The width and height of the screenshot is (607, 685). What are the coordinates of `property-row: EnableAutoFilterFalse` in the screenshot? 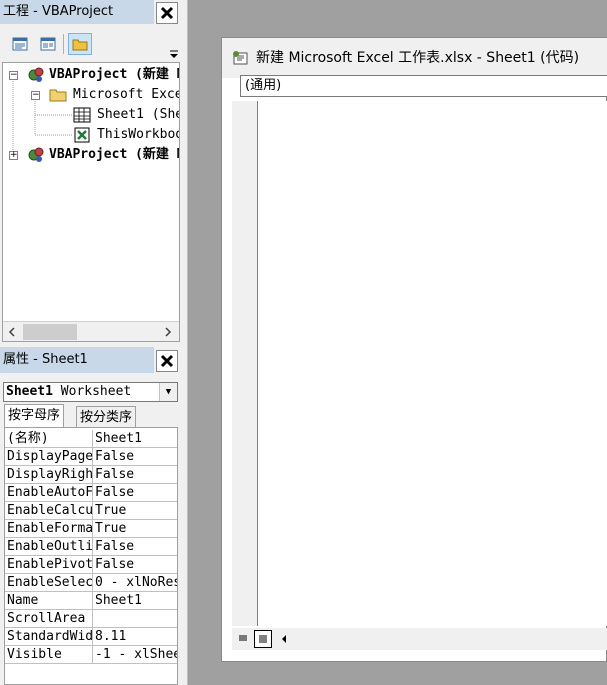 It's located at (91, 493).